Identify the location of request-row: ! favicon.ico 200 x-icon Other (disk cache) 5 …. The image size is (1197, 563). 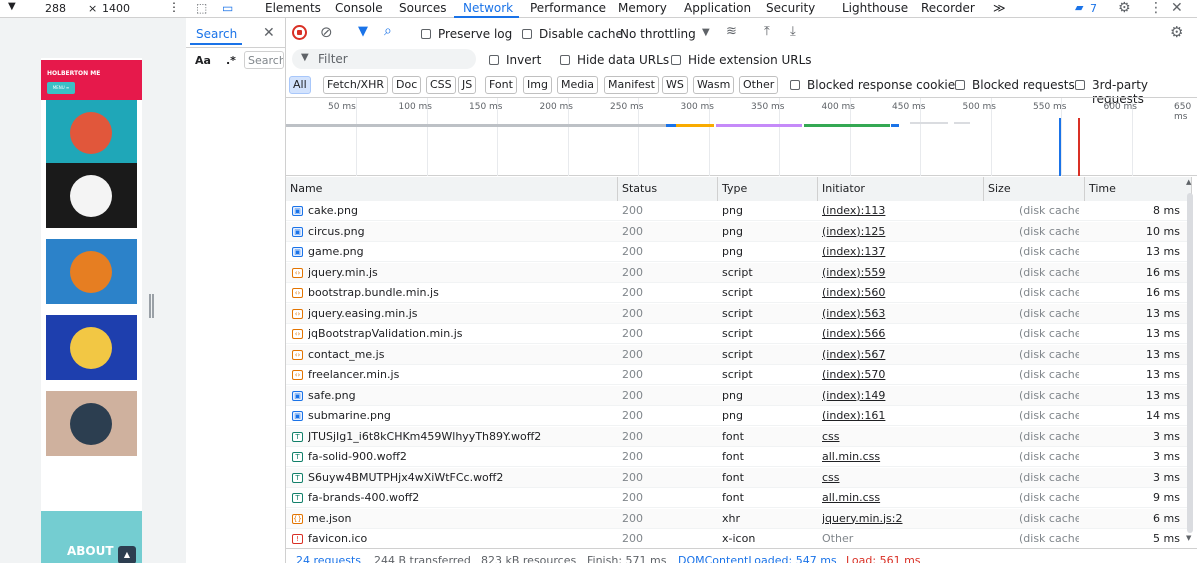
(739, 538).